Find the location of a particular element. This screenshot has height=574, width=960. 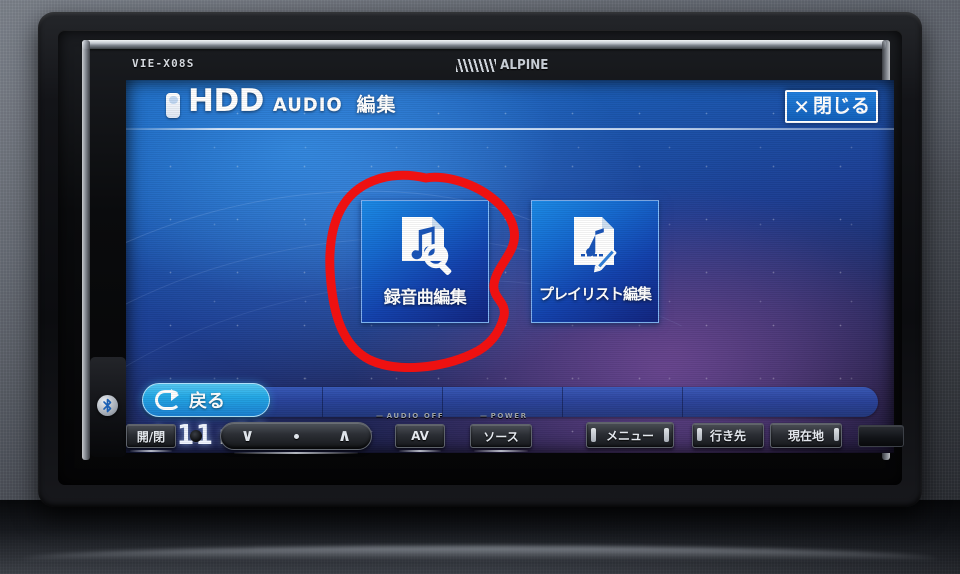

chrome-trim-left is located at coordinates (86, 250).